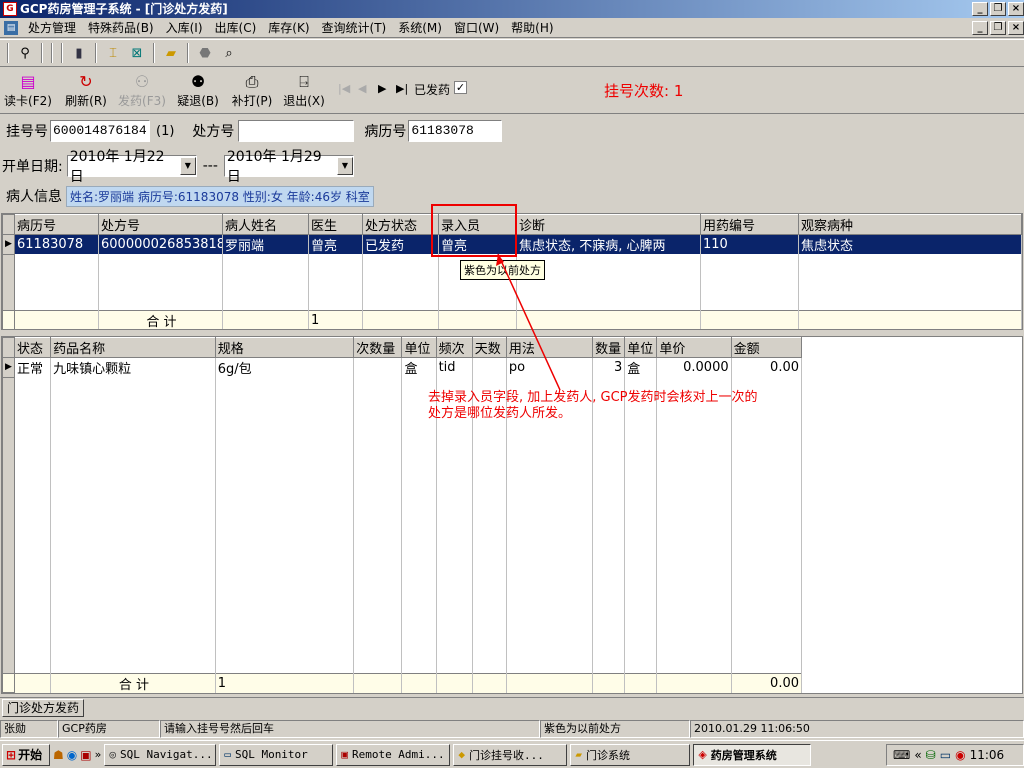 The height and width of the screenshot is (768, 1024). Describe the element at coordinates (752, 754) in the screenshot. I see `task-pharmacy-system: ◈ 药房管理系统` at that location.